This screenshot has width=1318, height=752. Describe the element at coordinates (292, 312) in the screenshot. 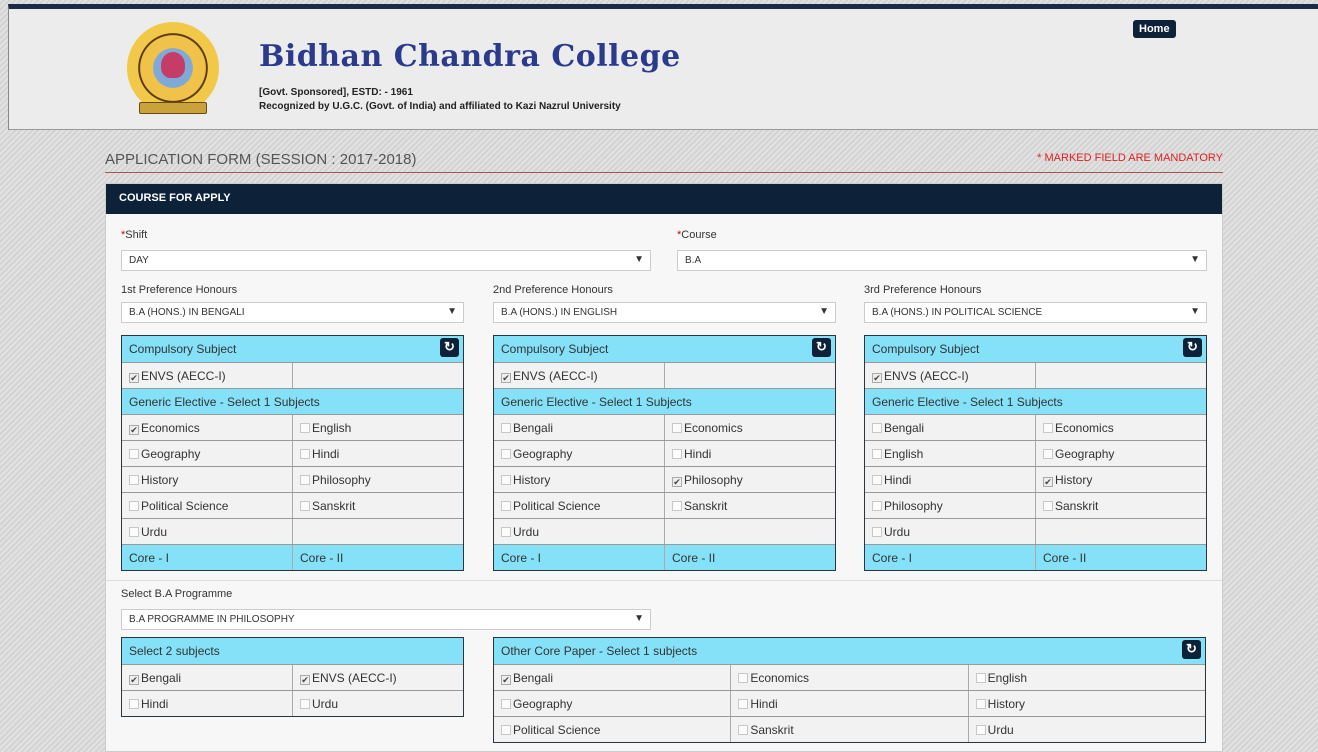

I see `pref1-select: B.A (HONS.) IN BENGALI ▼` at that location.